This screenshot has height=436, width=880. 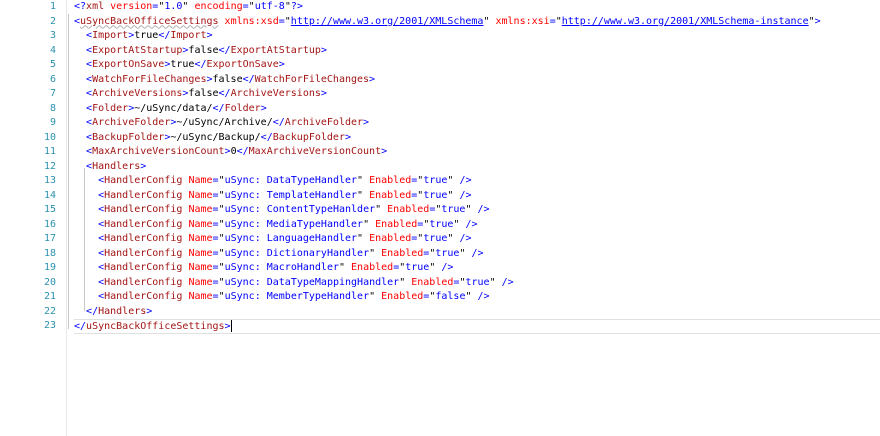 I want to click on line-number: 8, so click(x=52, y=108).